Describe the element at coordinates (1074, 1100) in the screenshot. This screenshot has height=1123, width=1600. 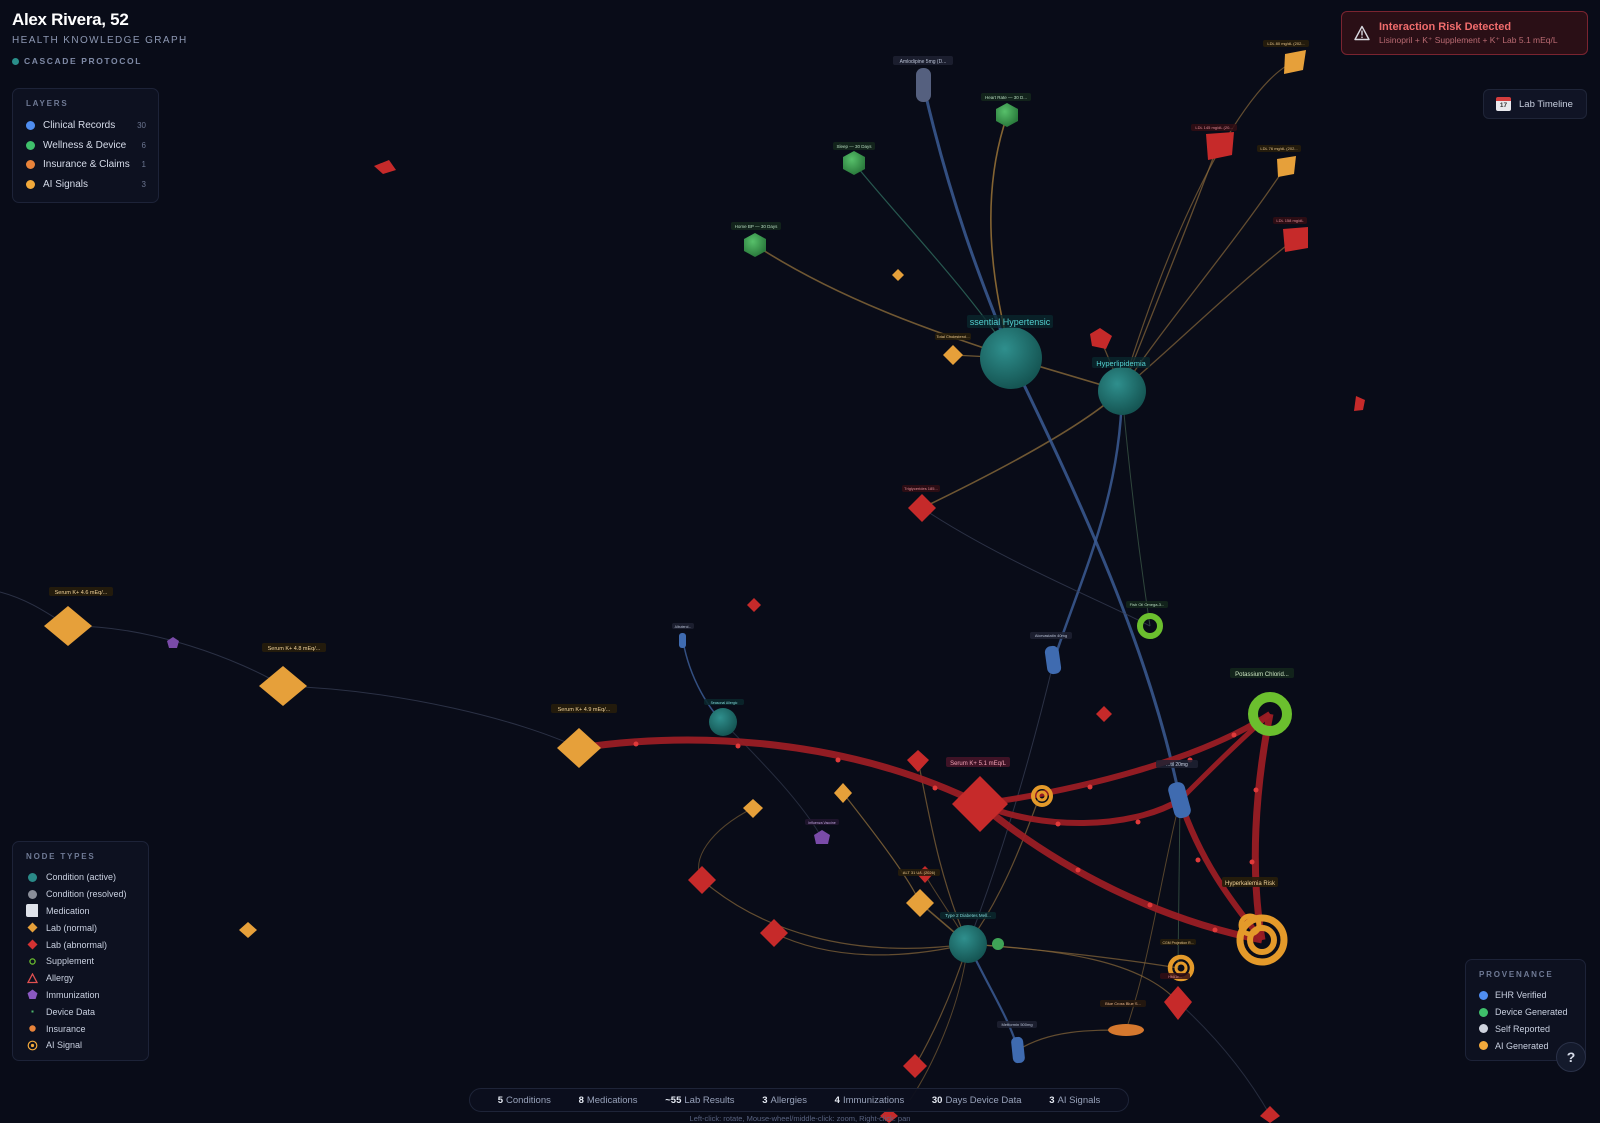
I see `stat-item-6: 3 AI Signals` at that location.